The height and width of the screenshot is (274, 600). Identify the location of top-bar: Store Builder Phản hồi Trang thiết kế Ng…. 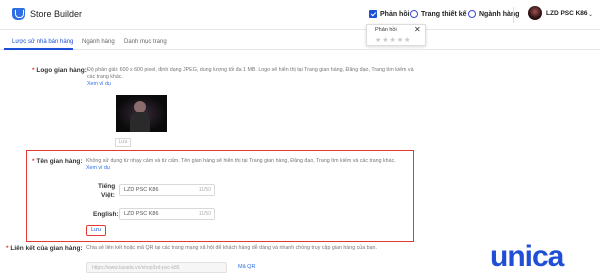
(300, 15).